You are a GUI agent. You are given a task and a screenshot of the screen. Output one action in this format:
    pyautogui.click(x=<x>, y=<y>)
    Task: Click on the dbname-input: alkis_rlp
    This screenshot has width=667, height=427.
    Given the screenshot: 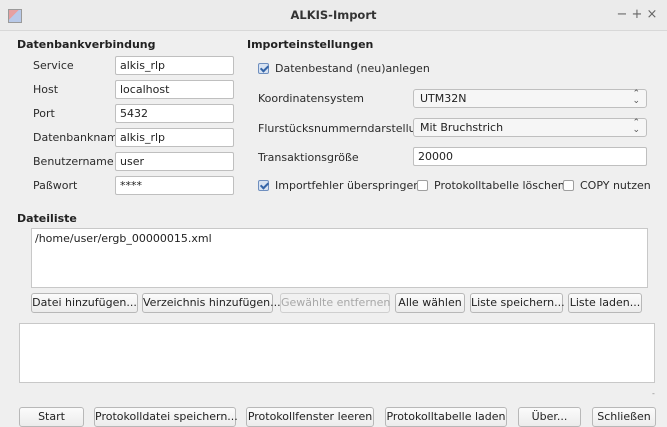 What is the action you would take?
    pyautogui.click(x=174, y=137)
    